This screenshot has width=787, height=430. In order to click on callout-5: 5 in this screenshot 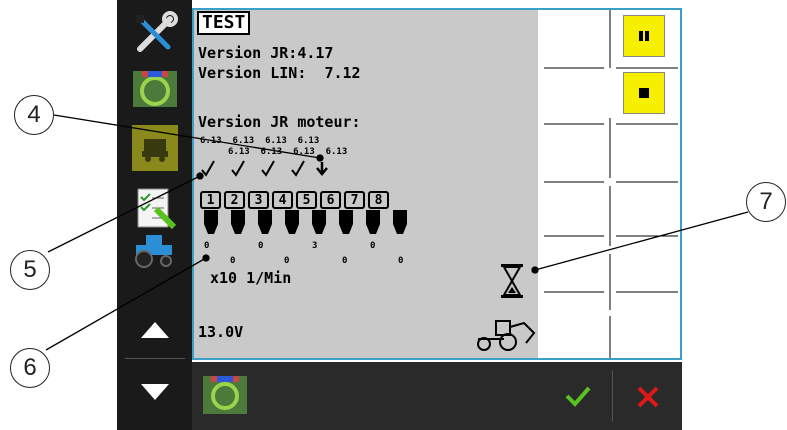, I will do `click(30, 270)`.